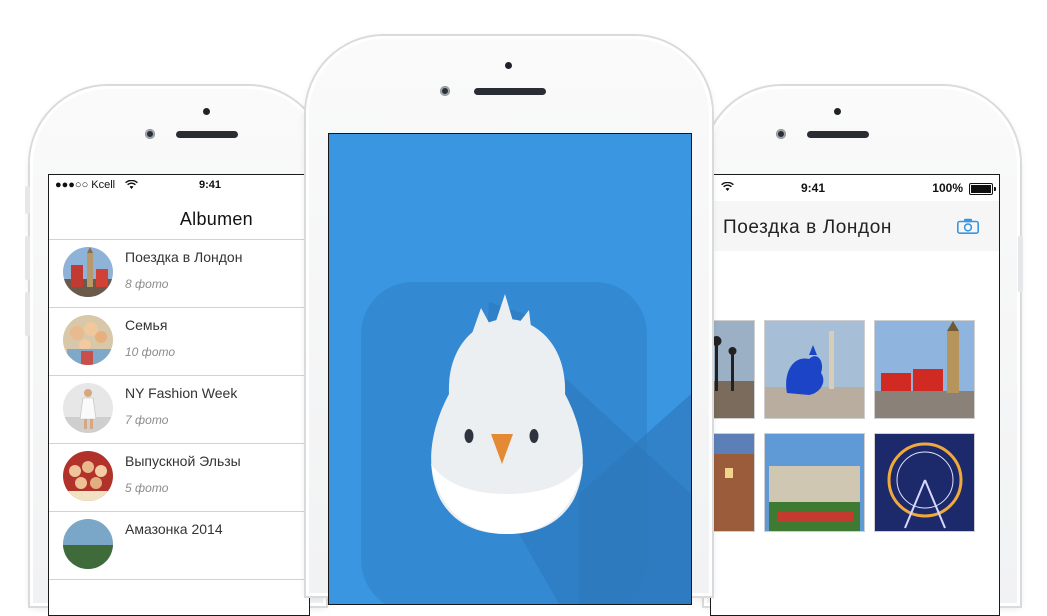 The height and width of the screenshot is (616, 1047). What do you see at coordinates (968, 226) in the screenshot?
I see `camera-icon` at bounding box center [968, 226].